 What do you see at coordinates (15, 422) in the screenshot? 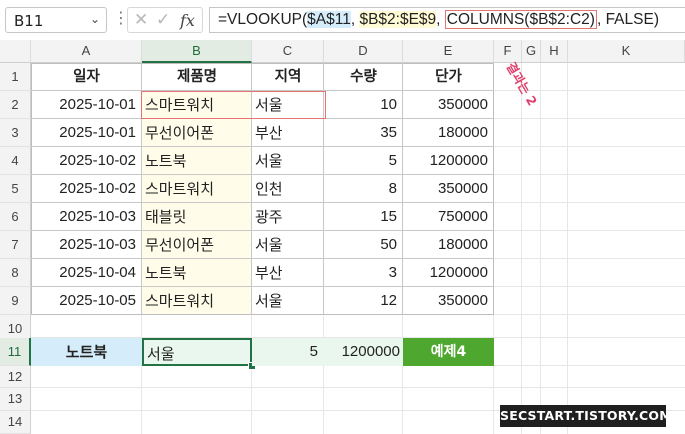
I see `row-header-14: 14` at bounding box center [15, 422].